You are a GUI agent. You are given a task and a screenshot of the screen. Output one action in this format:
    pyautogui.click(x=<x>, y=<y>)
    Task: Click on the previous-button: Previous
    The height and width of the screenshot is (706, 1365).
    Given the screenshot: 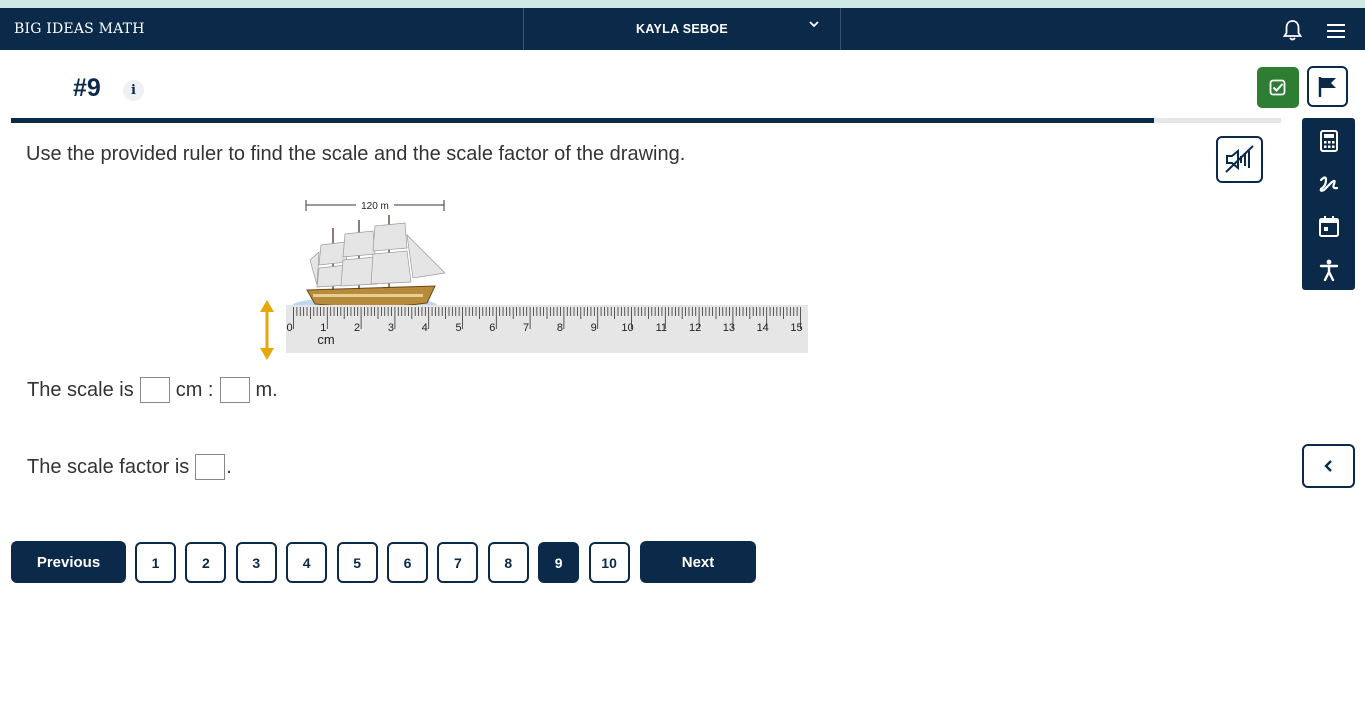 What is the action you would take?
    pyautogui.click(x=68, y=562)
    